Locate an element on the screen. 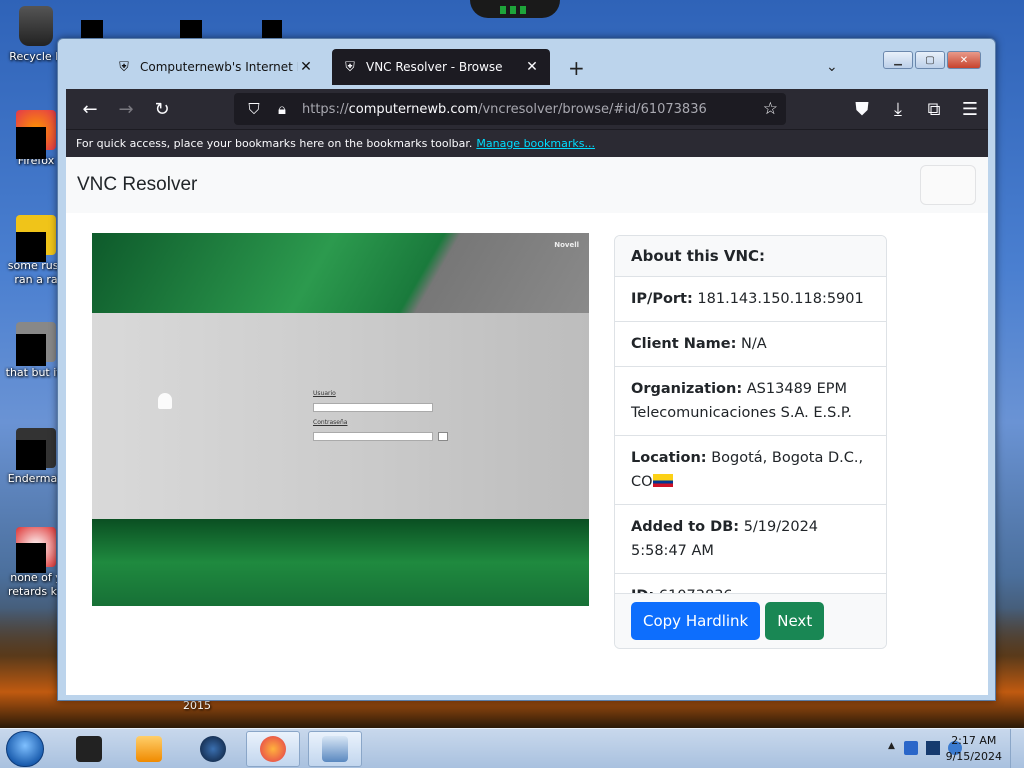  added-row: Added to DB: 5/19/2024 5:58:47 AM is located at coordinates (750, 539).